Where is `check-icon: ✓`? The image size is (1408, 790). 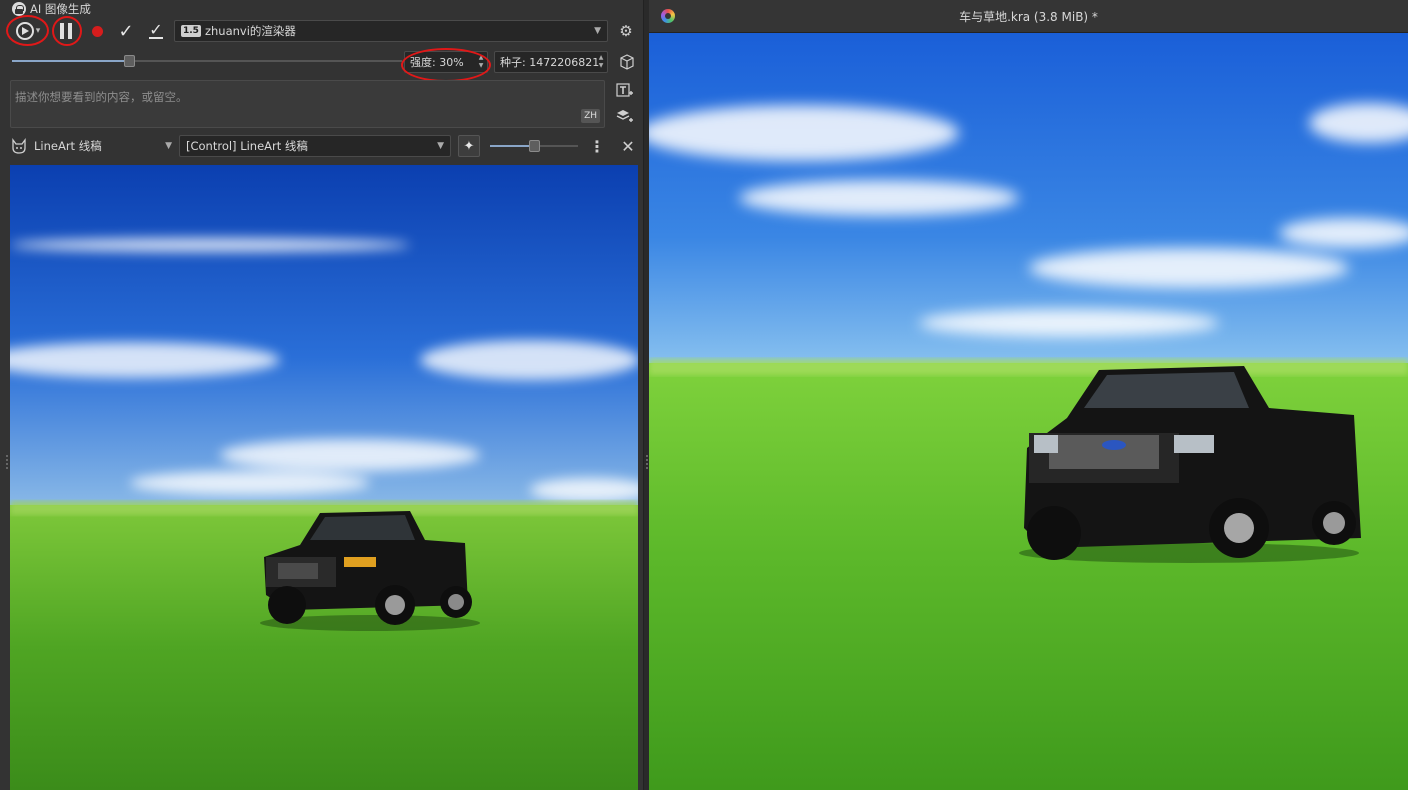 check-icon: ✓ is located at coordinates (126, 31).